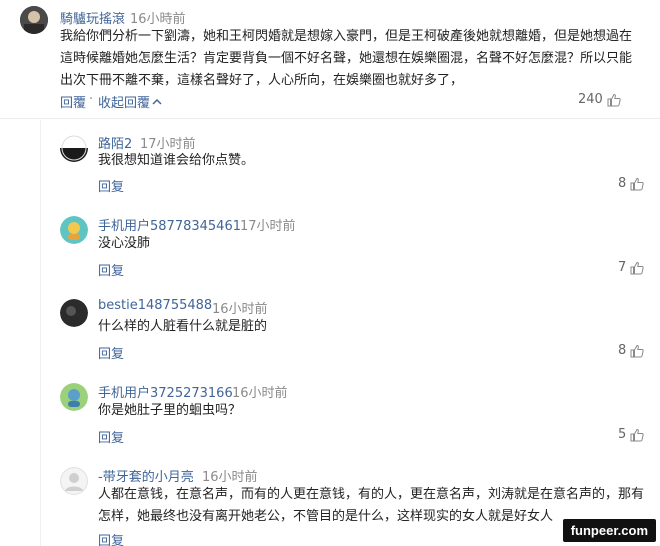 This screenshot has width=660, height=546. Describe the element at coordinates (124, 103) in the screenshot. I see `collapse-label: 收起回覆` at that location.